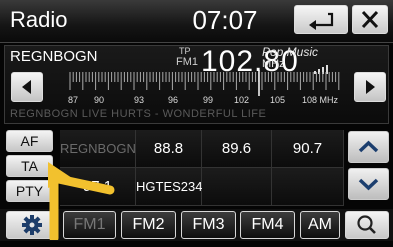 The image size is (393, 247). What do you see at coordinates (169, 187) in the screenshot?
I see `preset-item: HGTES234` at bounding box center [169, 187].